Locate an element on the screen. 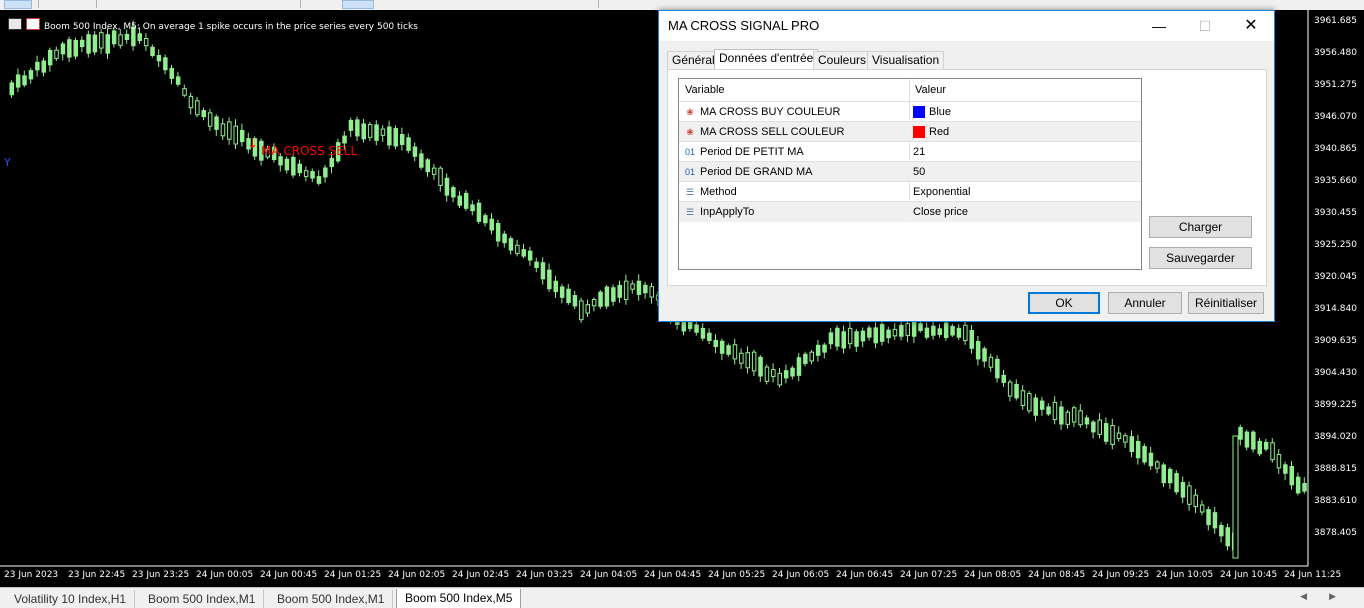 Image resolution: width=1364 pixels, height=608 pixels. sell-arrow-icon: ↓ is located at coordinates (252, 144).